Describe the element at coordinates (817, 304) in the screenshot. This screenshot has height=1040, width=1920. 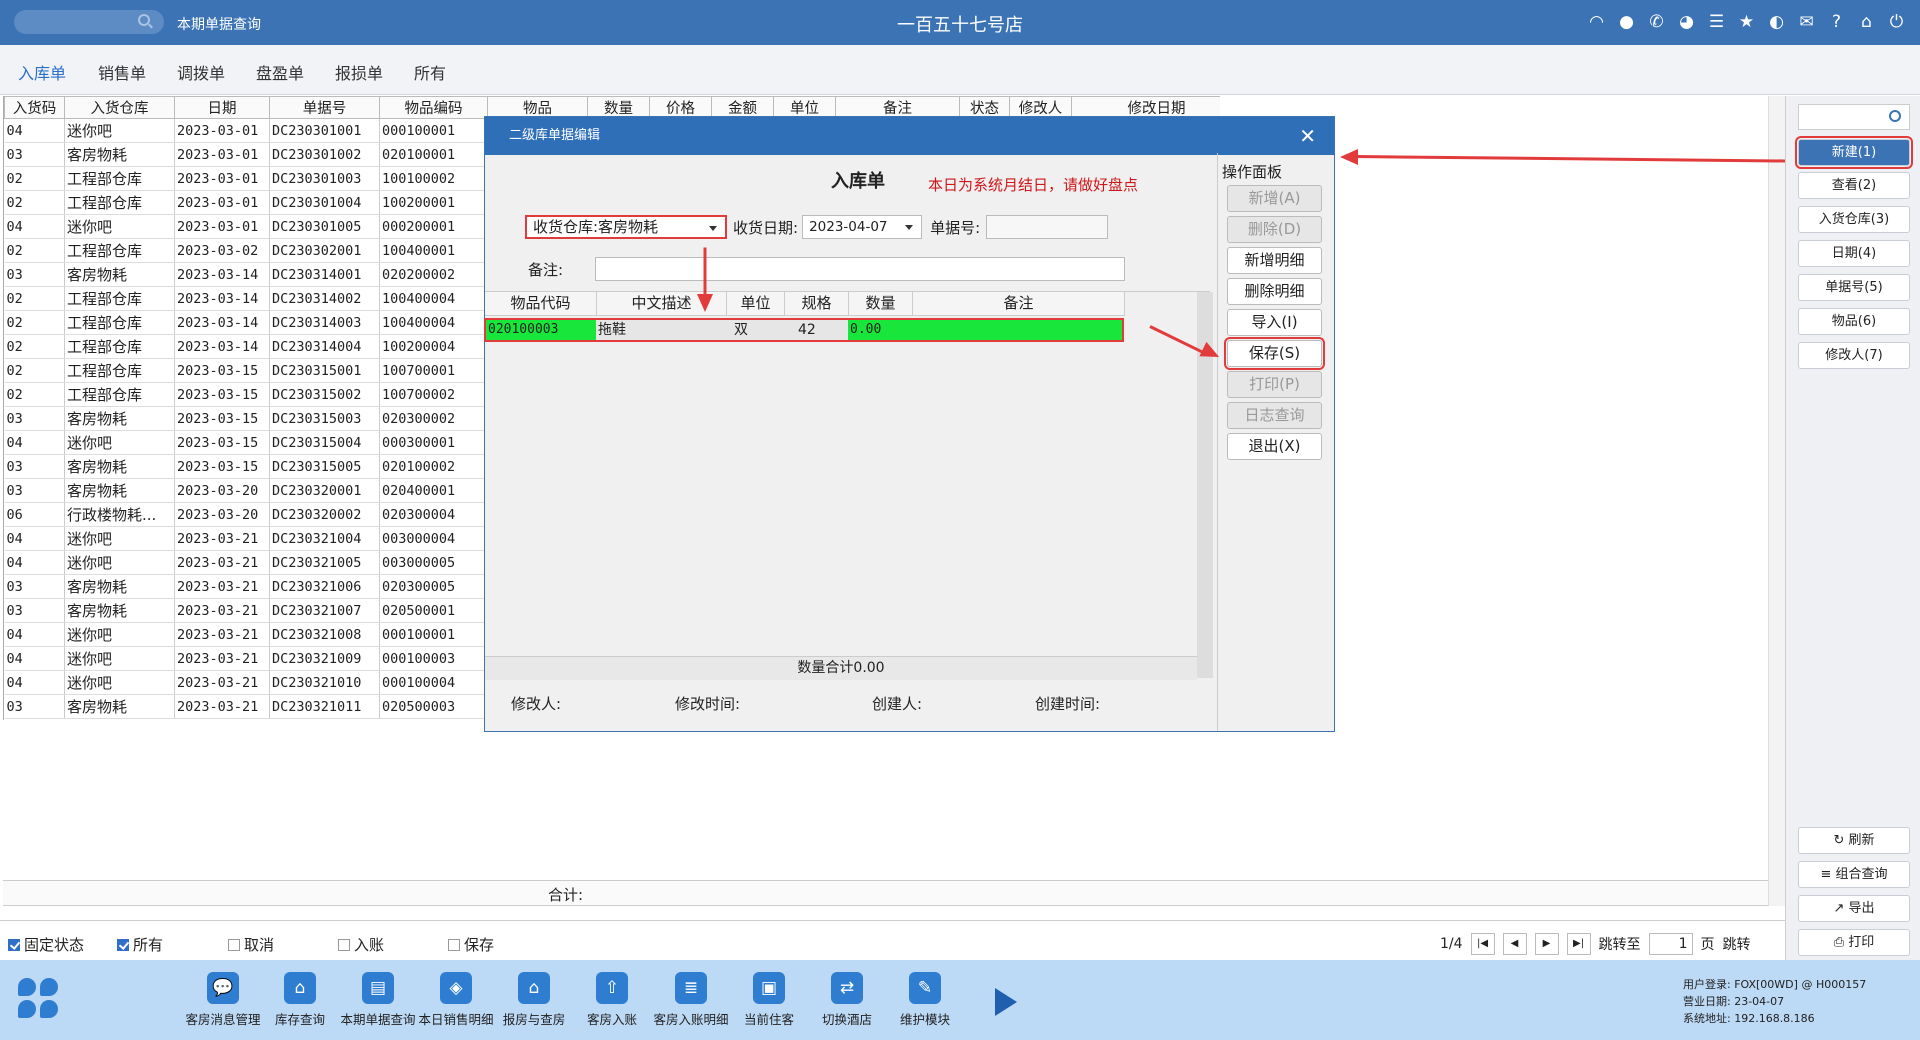
I see `col-spec: 规格` at that location.